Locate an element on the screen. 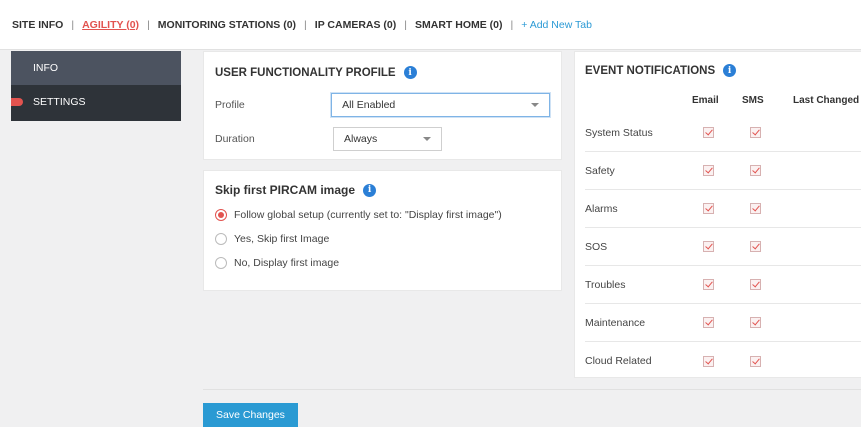 This screenshot has width=861, height=427. footer-divider is located at coordinates (532, 389).